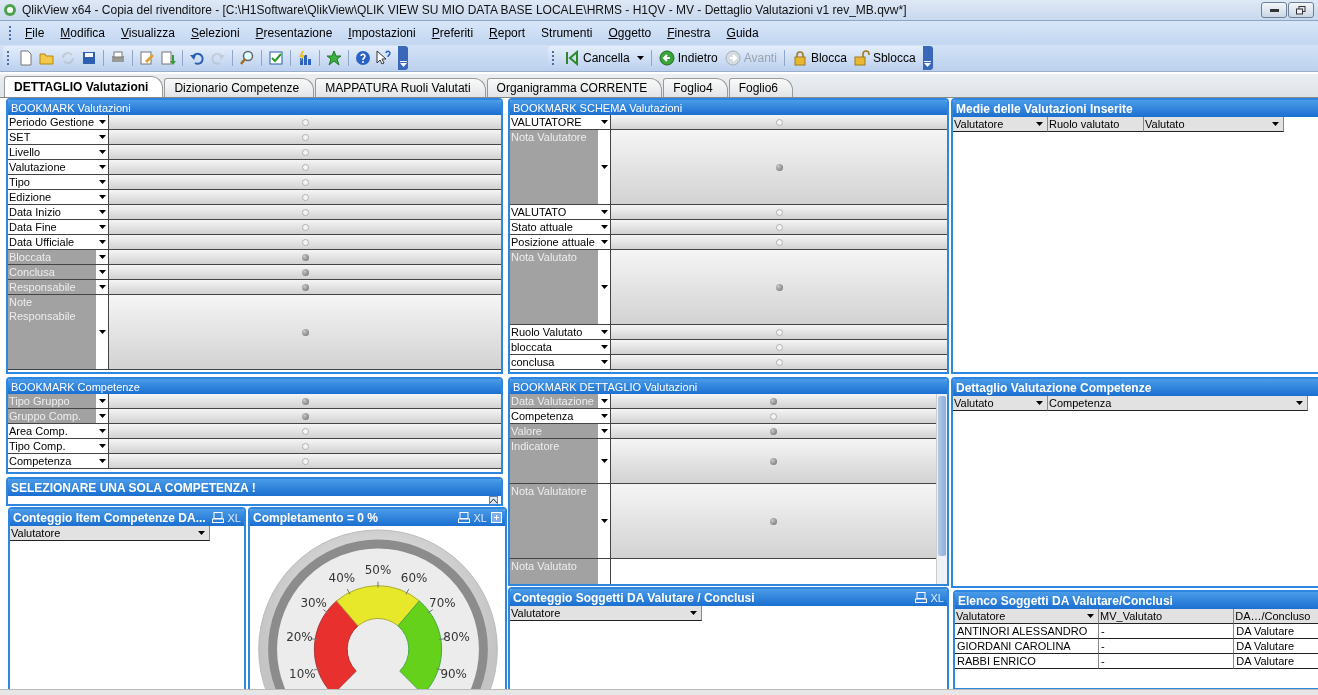 This screenshot has height=695, width=1318. What do you see at coordinates (1027, 661) in the screenshot?
I see `table-cell: RABBI ENRICO` at bounding box center [1027, 661].